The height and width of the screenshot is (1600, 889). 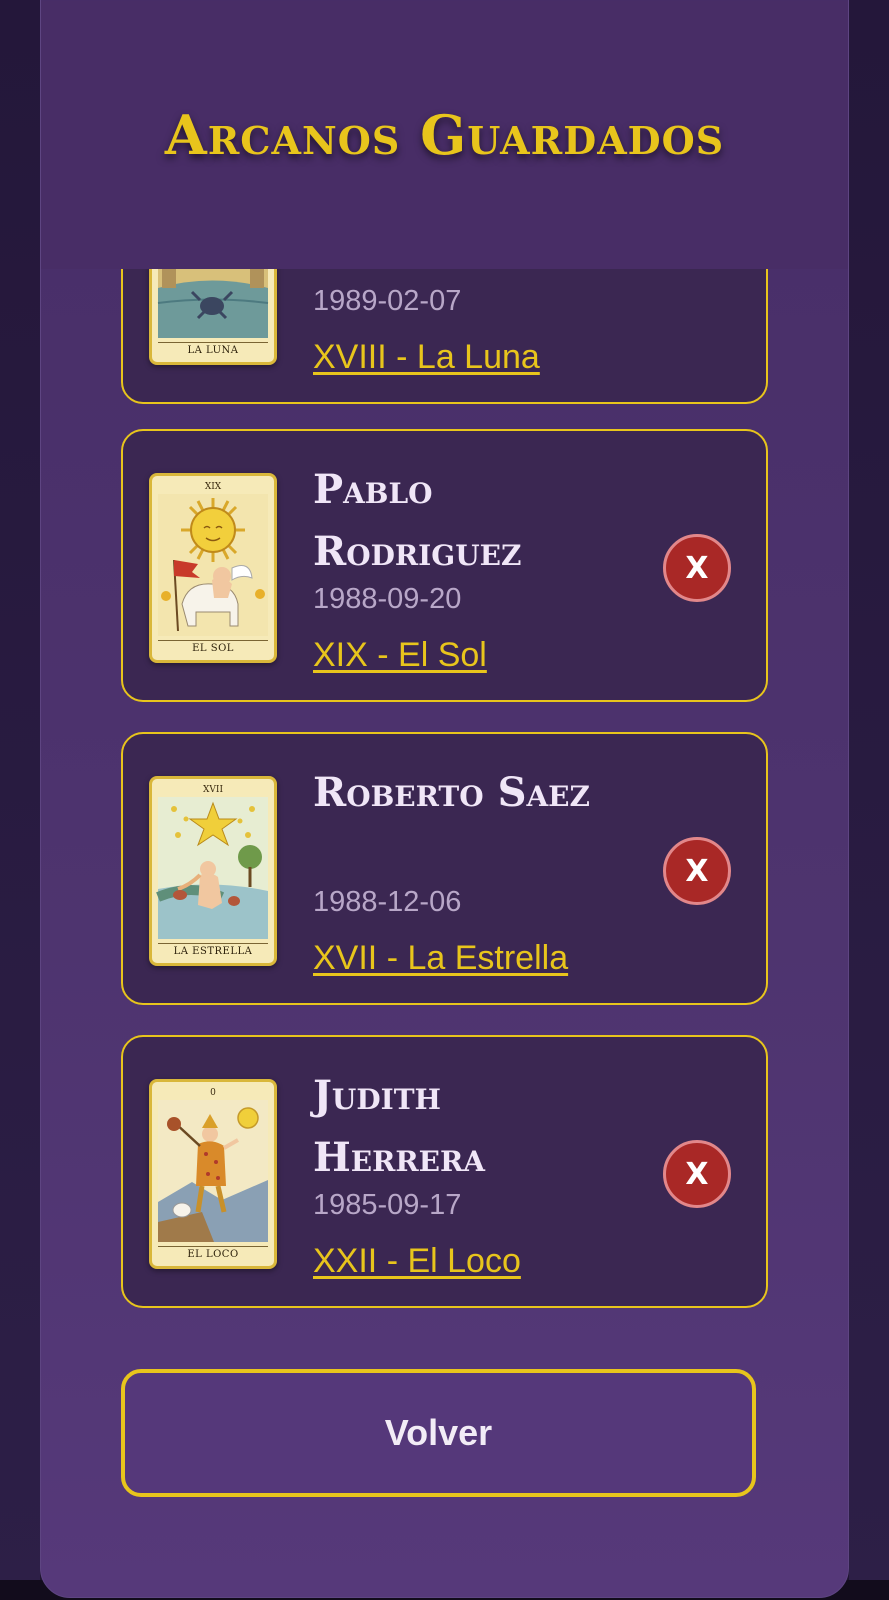 I want to click on card-label: LA ESTRELLA, so click(x=213, y=951).